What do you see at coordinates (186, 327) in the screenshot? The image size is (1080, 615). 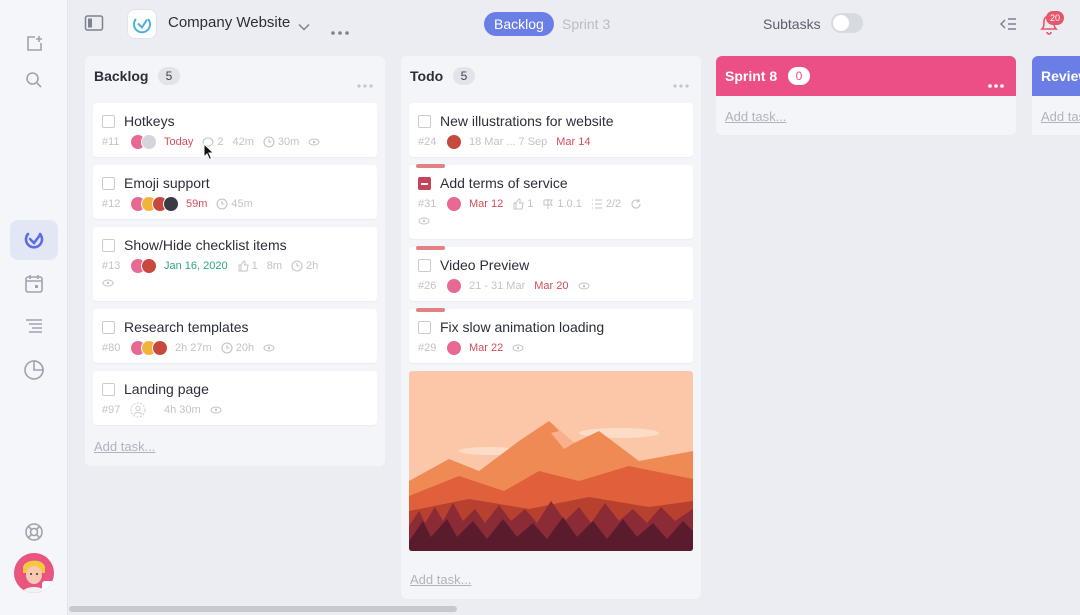 I see `task-title: Research templates` at bounding box center [186, 327].